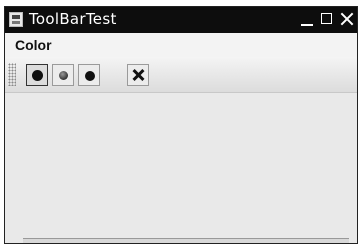 The image size is (363, 244). Describe the element at coordinates (73, 19) in the screenshot. I see `window-title: ToolBarTest` at that location.